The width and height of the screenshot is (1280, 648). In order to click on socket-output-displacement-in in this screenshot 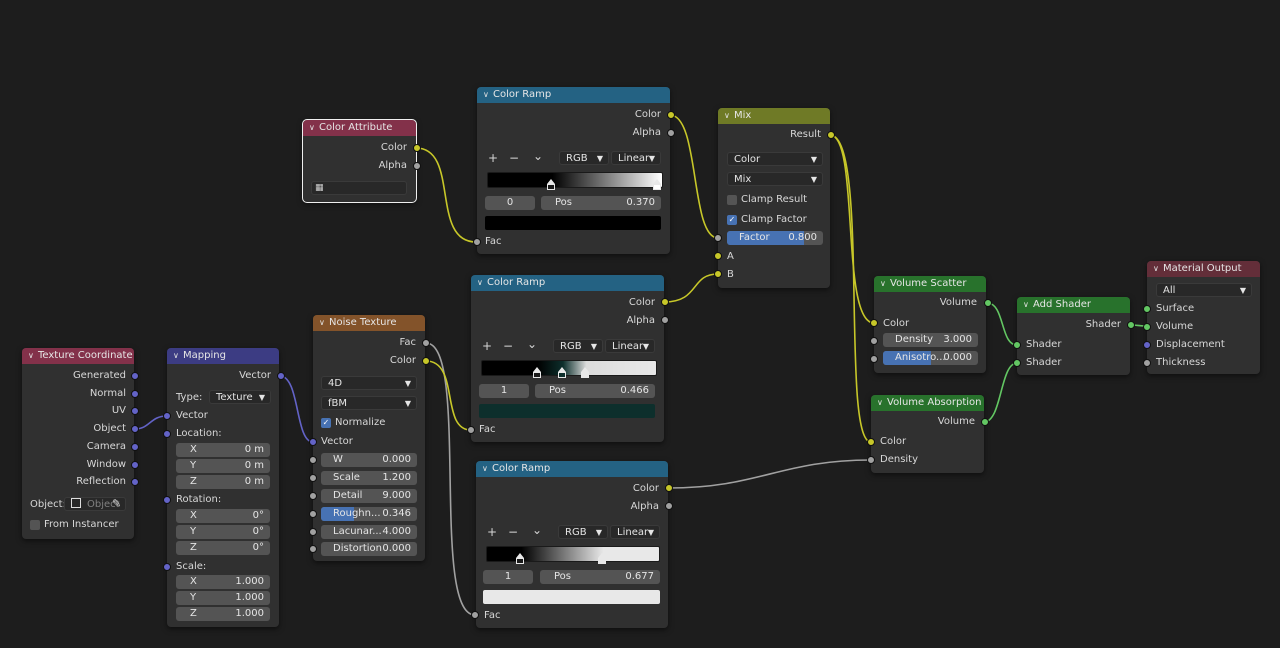, I will do `click(1147, 345)`.